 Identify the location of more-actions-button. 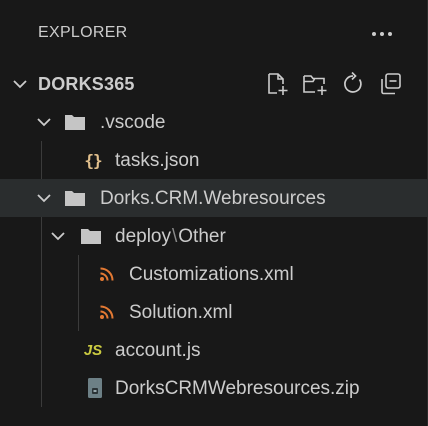
(382, 34).